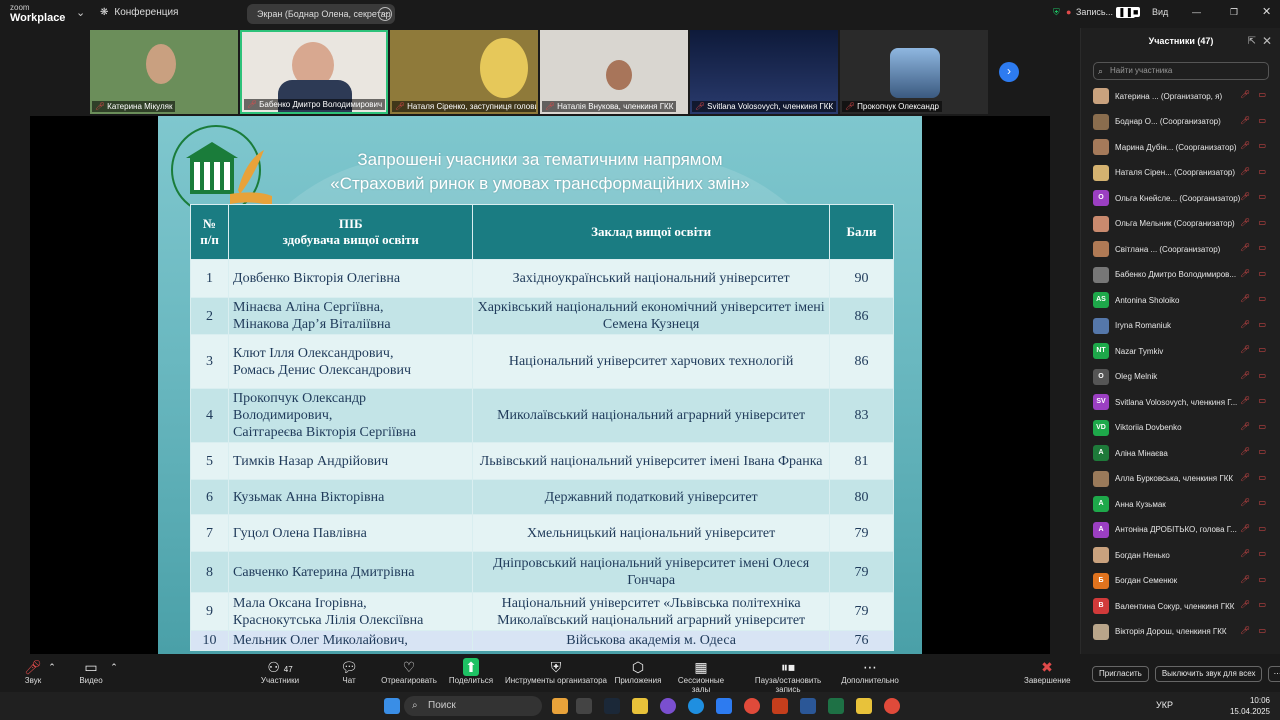 This screenshot has height=720, width=1280. What do you see at coordinates (1181, 504) in the screenshot?
I see `participant-row: А Анна Кузьмак 🎤︎ ▭` at bounding box center [1181, 504].